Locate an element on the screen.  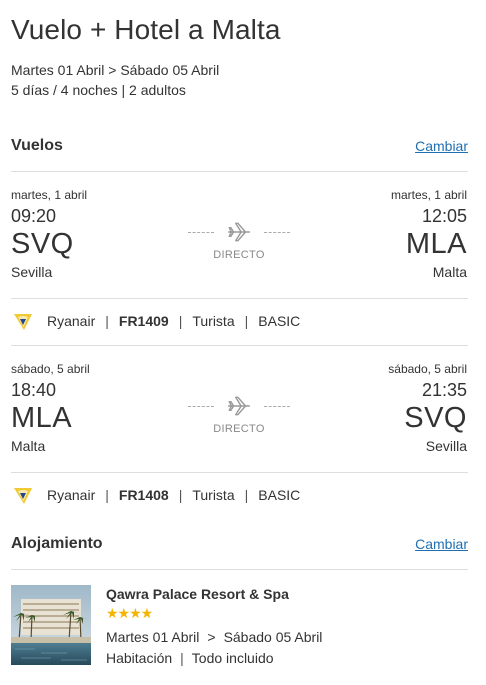
hotel-name: Qawra Palace Resort & Spa is located at coordinates (197, 594).